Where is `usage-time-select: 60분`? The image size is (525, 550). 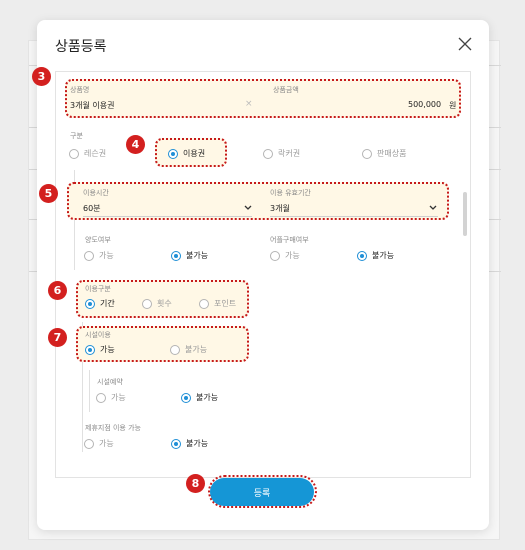
usage-time-select: 60분 is located at coordinates (92, 208).